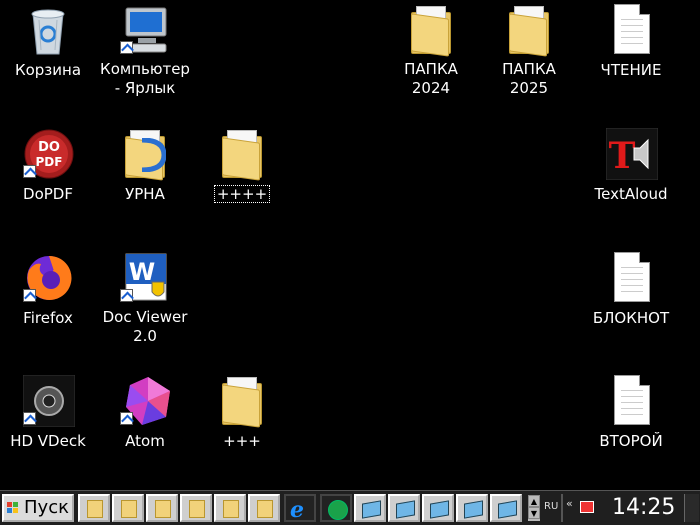 Image resolution: width=700 pixels, height=525 pixels. Describe the element at coordinates (145, 326) in the screenshot. I see `desktop-icon-label: Doc Viewer 2.0` at that location.